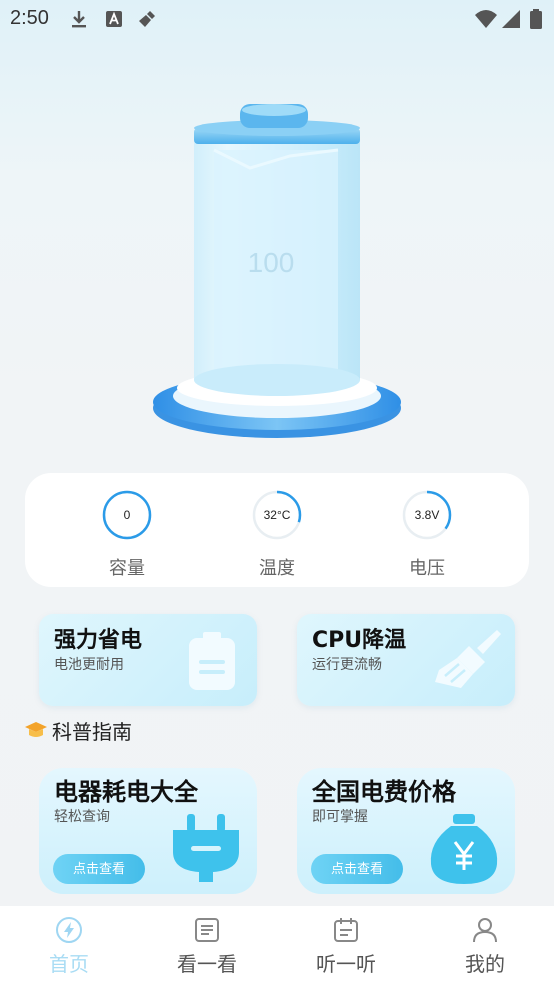 This screenshot has width=554, height=984. Describe the element at coordinates (89, 665) in the screenshot. I see `power-saving-subtitle: 电池更耐用` at that location.